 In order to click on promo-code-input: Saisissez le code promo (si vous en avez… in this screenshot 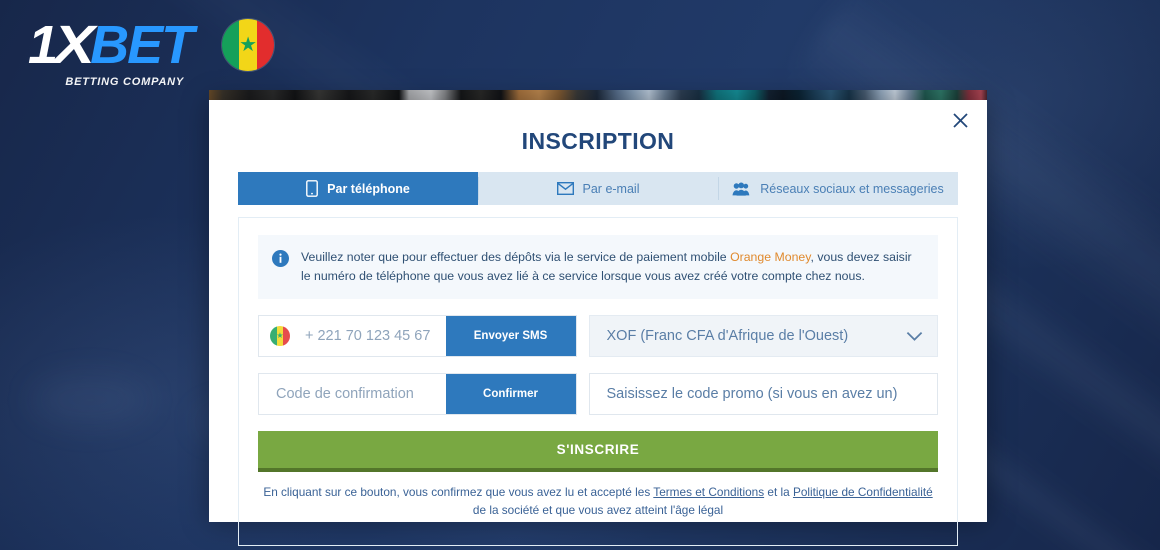, I will do `click(752, 394)`.